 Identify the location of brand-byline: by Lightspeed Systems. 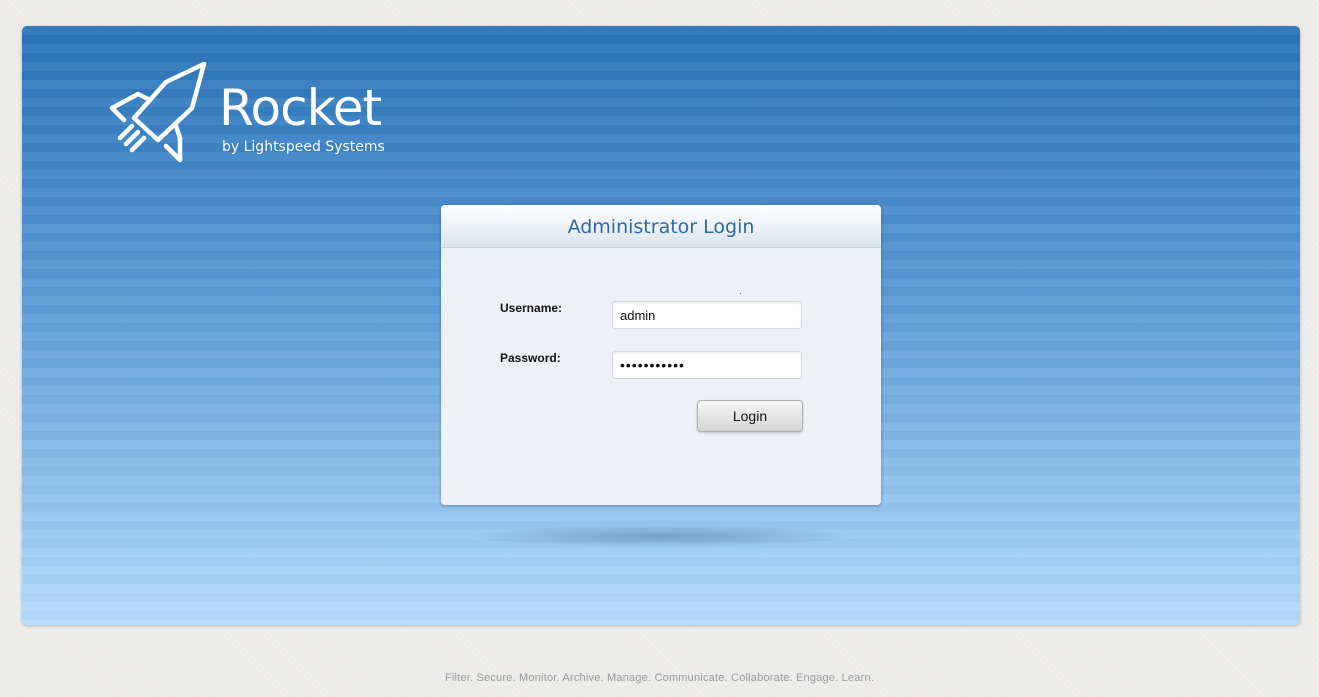
(303, 147).